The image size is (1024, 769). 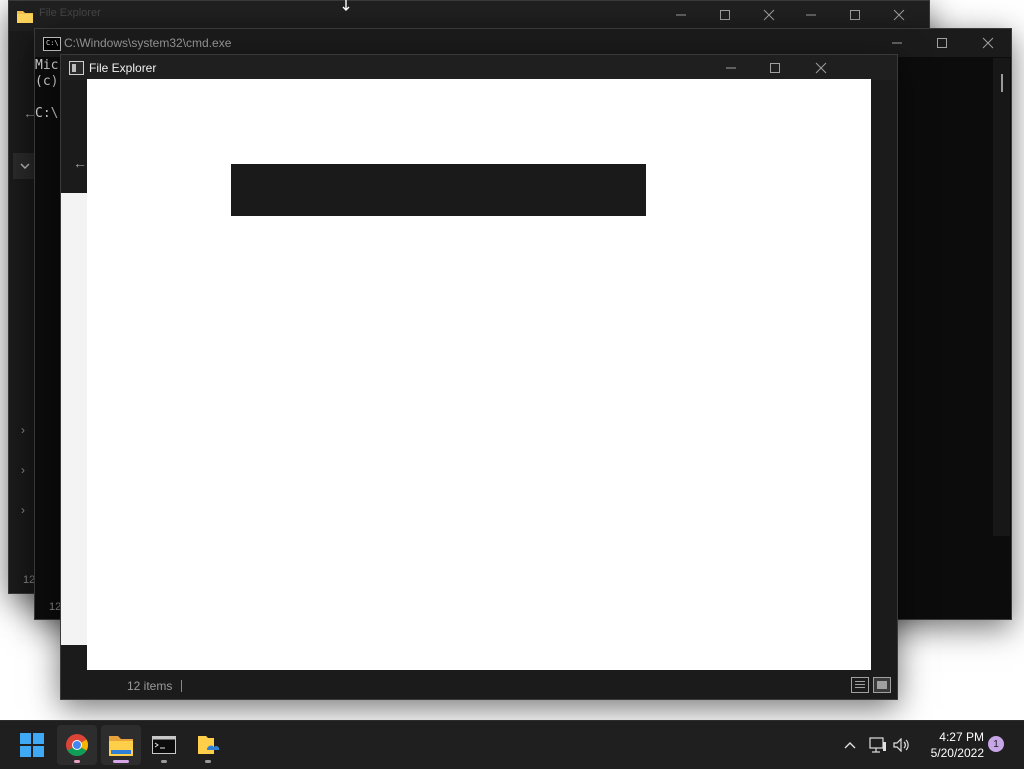 What do you see at coordinates (150, 686) in the screenshot?
I see `status-item-count: 12 items` at bounding box center [150, 686].